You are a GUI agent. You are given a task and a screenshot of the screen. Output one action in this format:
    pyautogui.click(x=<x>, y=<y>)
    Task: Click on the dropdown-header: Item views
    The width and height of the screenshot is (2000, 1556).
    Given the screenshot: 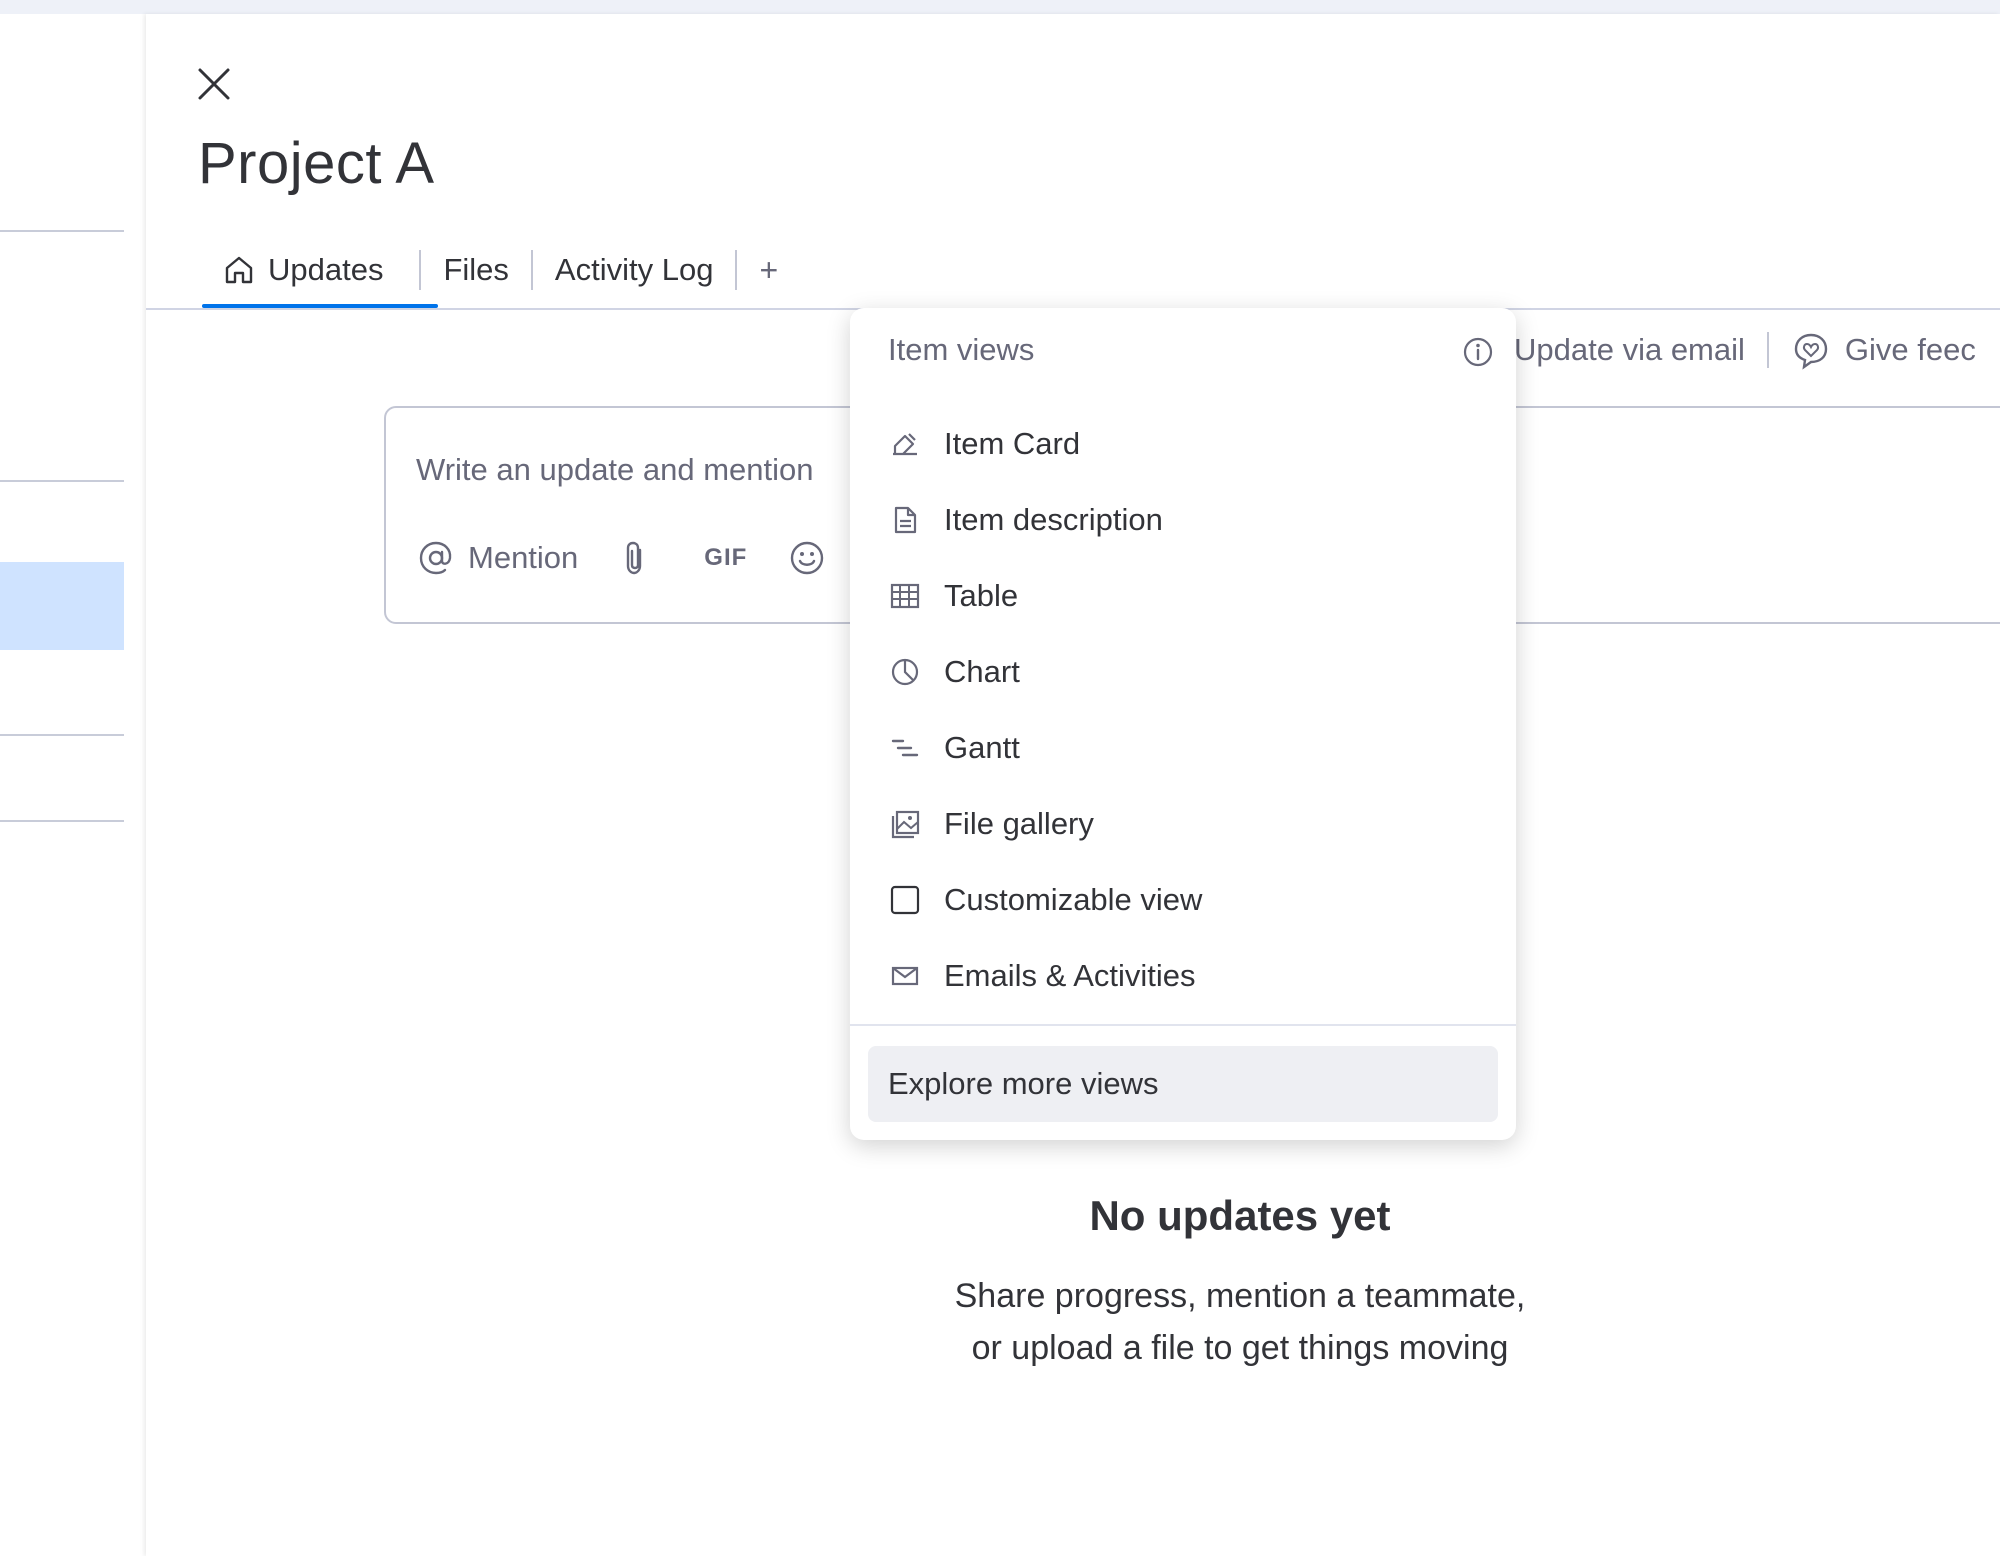 What is the action you would take?
    pyautogui.click(x=961, y=349)
    